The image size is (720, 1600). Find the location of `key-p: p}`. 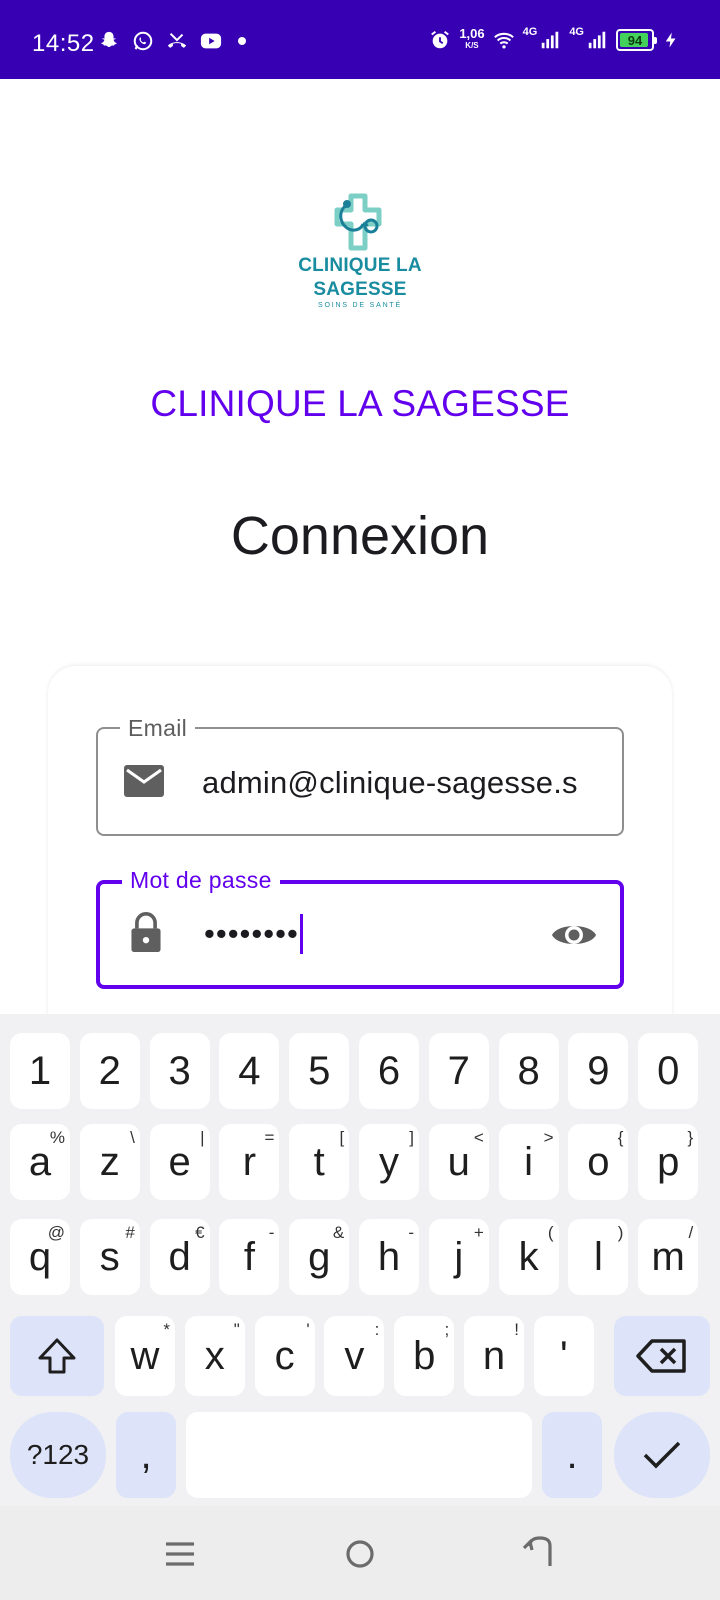

key-p: p} is located at coordinates (668, 1162).